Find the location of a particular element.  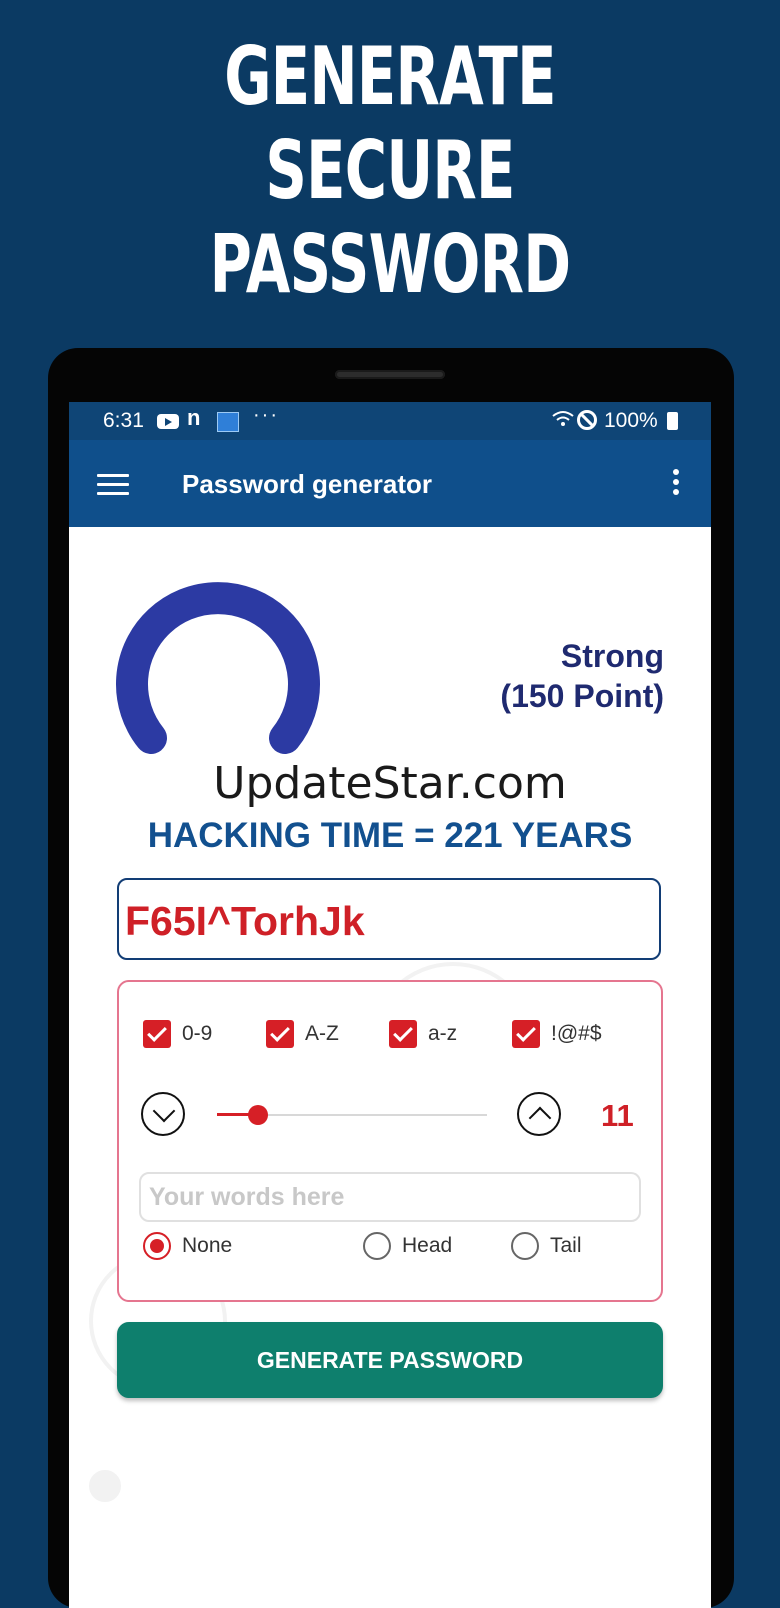

chevron-up-icon is located at coordinates (540, 1118).